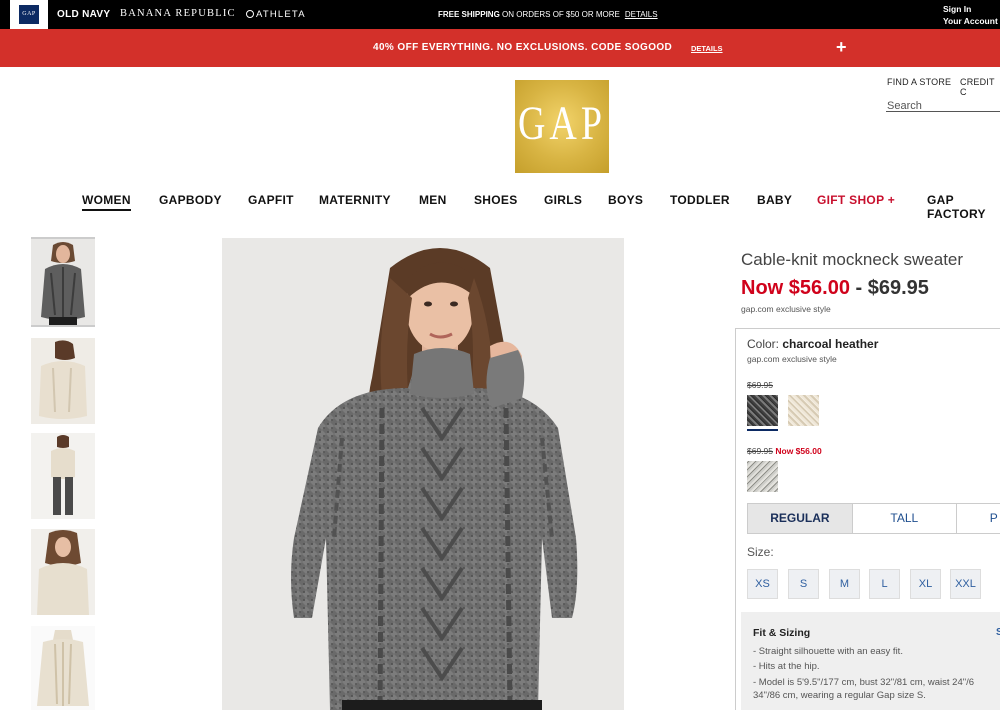 The height and width of the screenshot is (710, 1000). I want to click on shipping-details-link: DETAILS, so click(641, 14).